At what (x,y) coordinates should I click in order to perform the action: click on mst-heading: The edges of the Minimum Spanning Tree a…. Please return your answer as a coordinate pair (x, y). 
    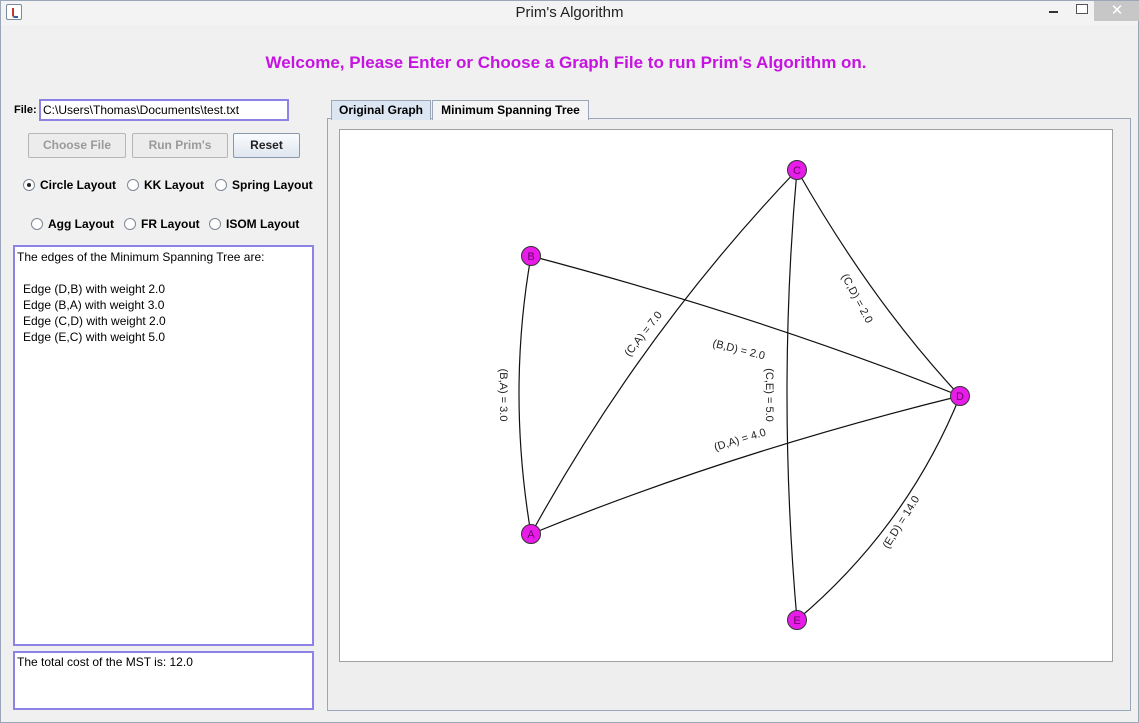
    Looking at the image, I should click on (141, 257).